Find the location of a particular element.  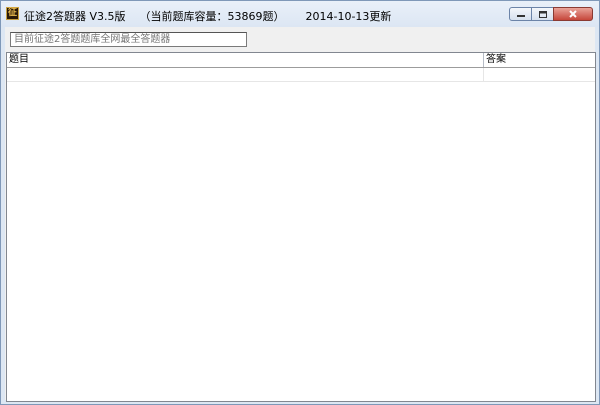

window-controls is located at coordinates (551, 14).